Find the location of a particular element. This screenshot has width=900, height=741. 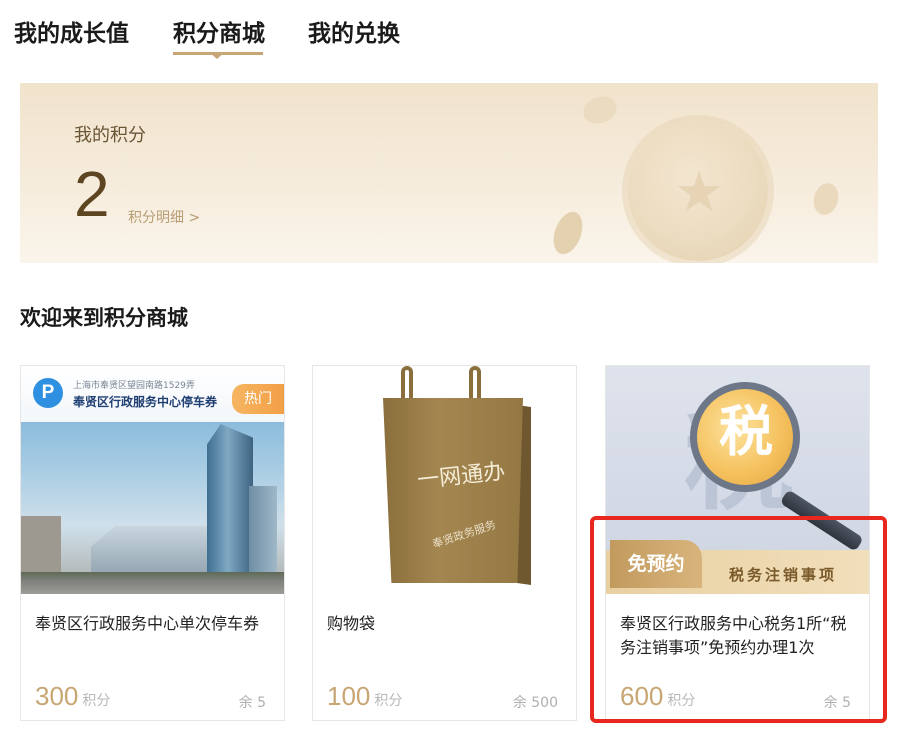

product-image: P 上海市奉贤区望园南路1529弄 奉贤区行政服务中心停车券 热门 is located at coordinates (152, 480).